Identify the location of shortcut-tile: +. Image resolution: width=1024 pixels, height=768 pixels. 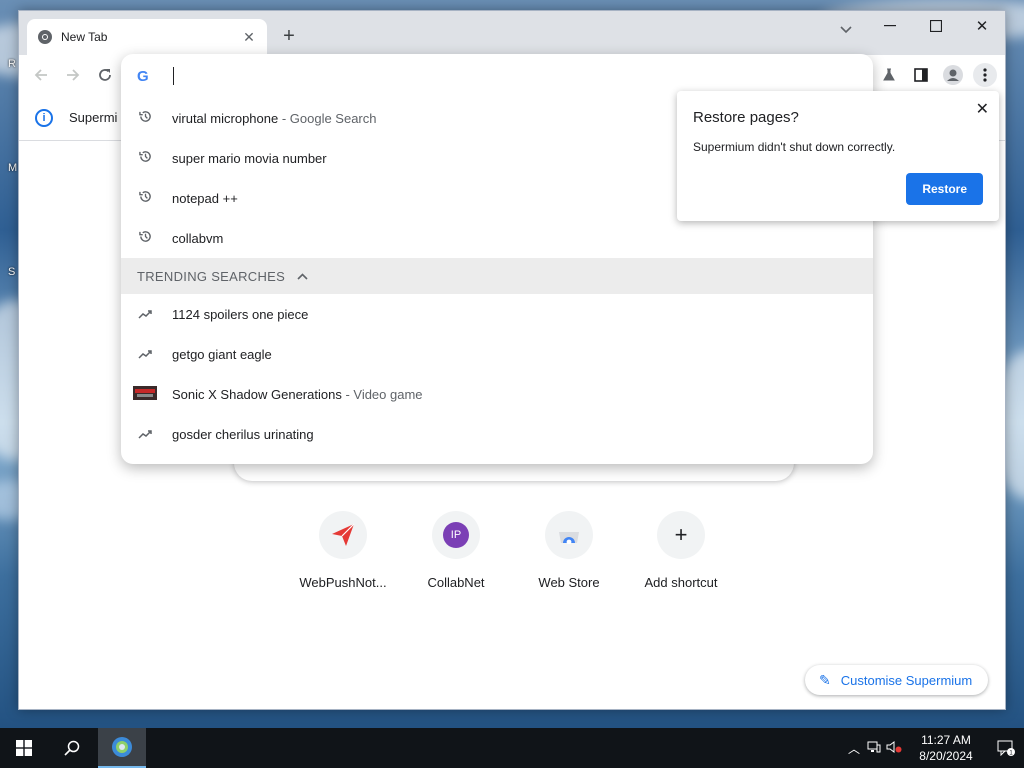
(681, 535).